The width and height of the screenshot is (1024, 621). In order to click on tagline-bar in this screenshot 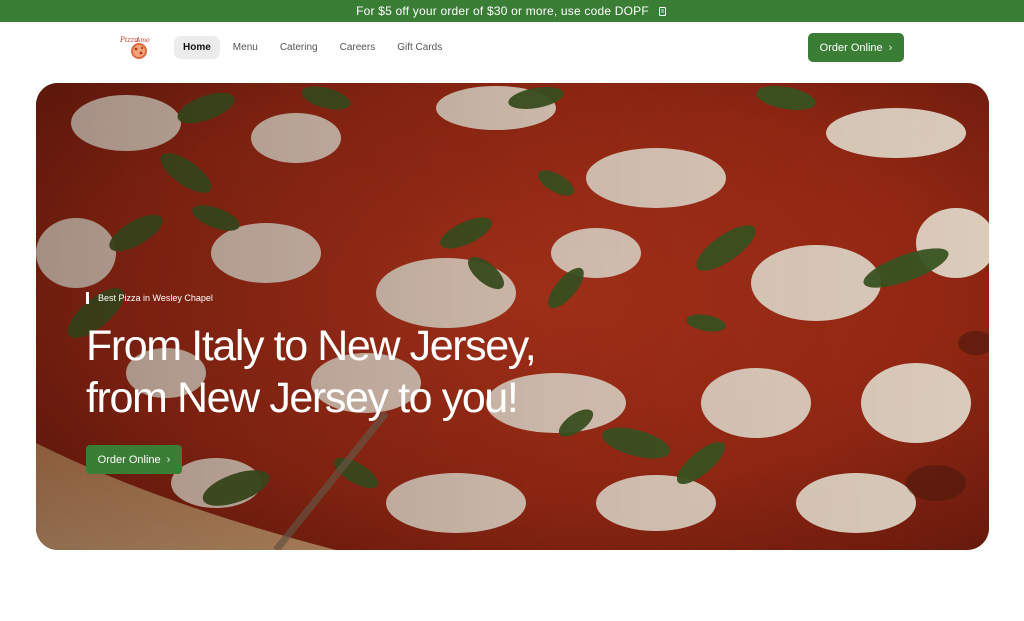, I will do `click(87, 298)`.